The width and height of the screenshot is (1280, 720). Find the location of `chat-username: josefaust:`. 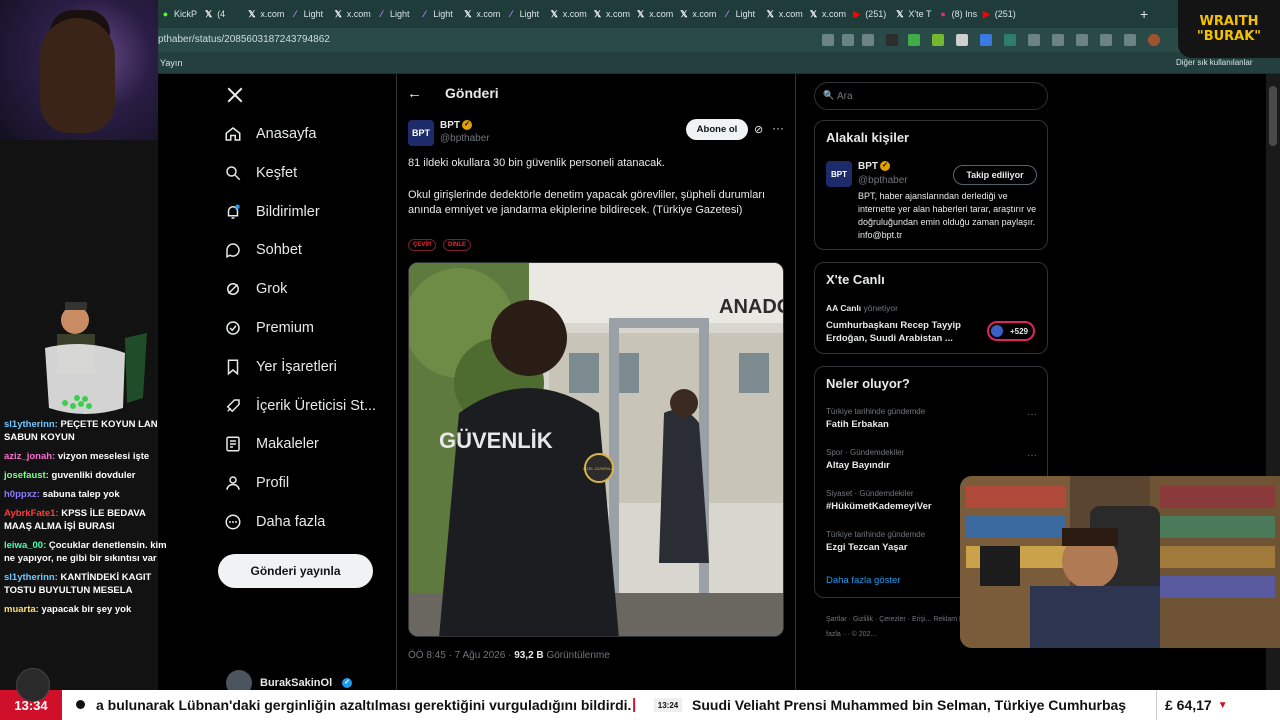

chat-username: josefaust: is located at coordinates (28, 475).